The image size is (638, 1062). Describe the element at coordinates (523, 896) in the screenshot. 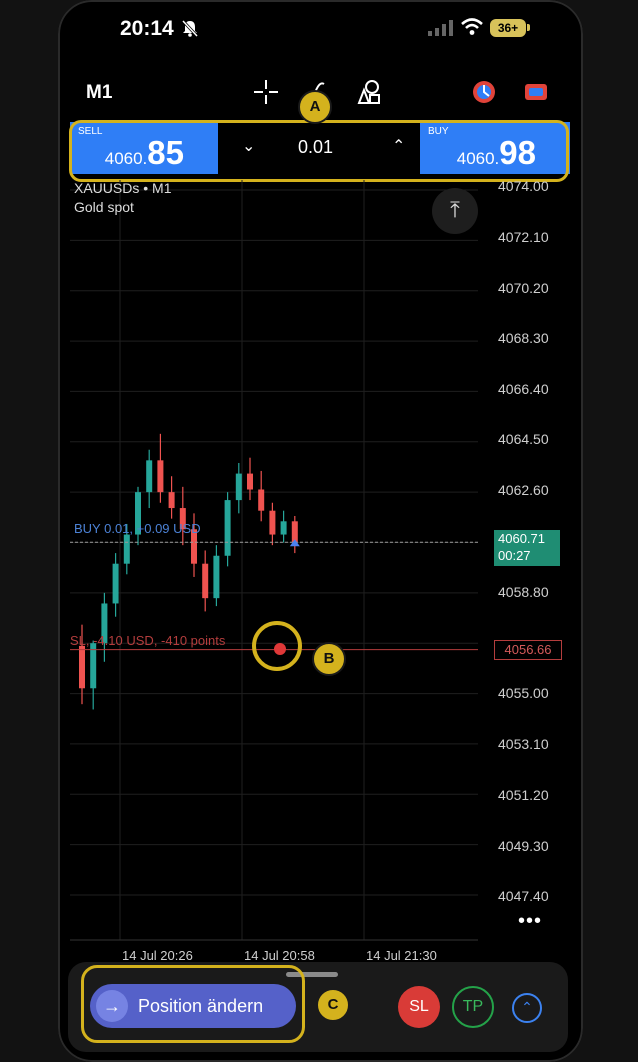

I see `price-label: 4047.40` at that location.